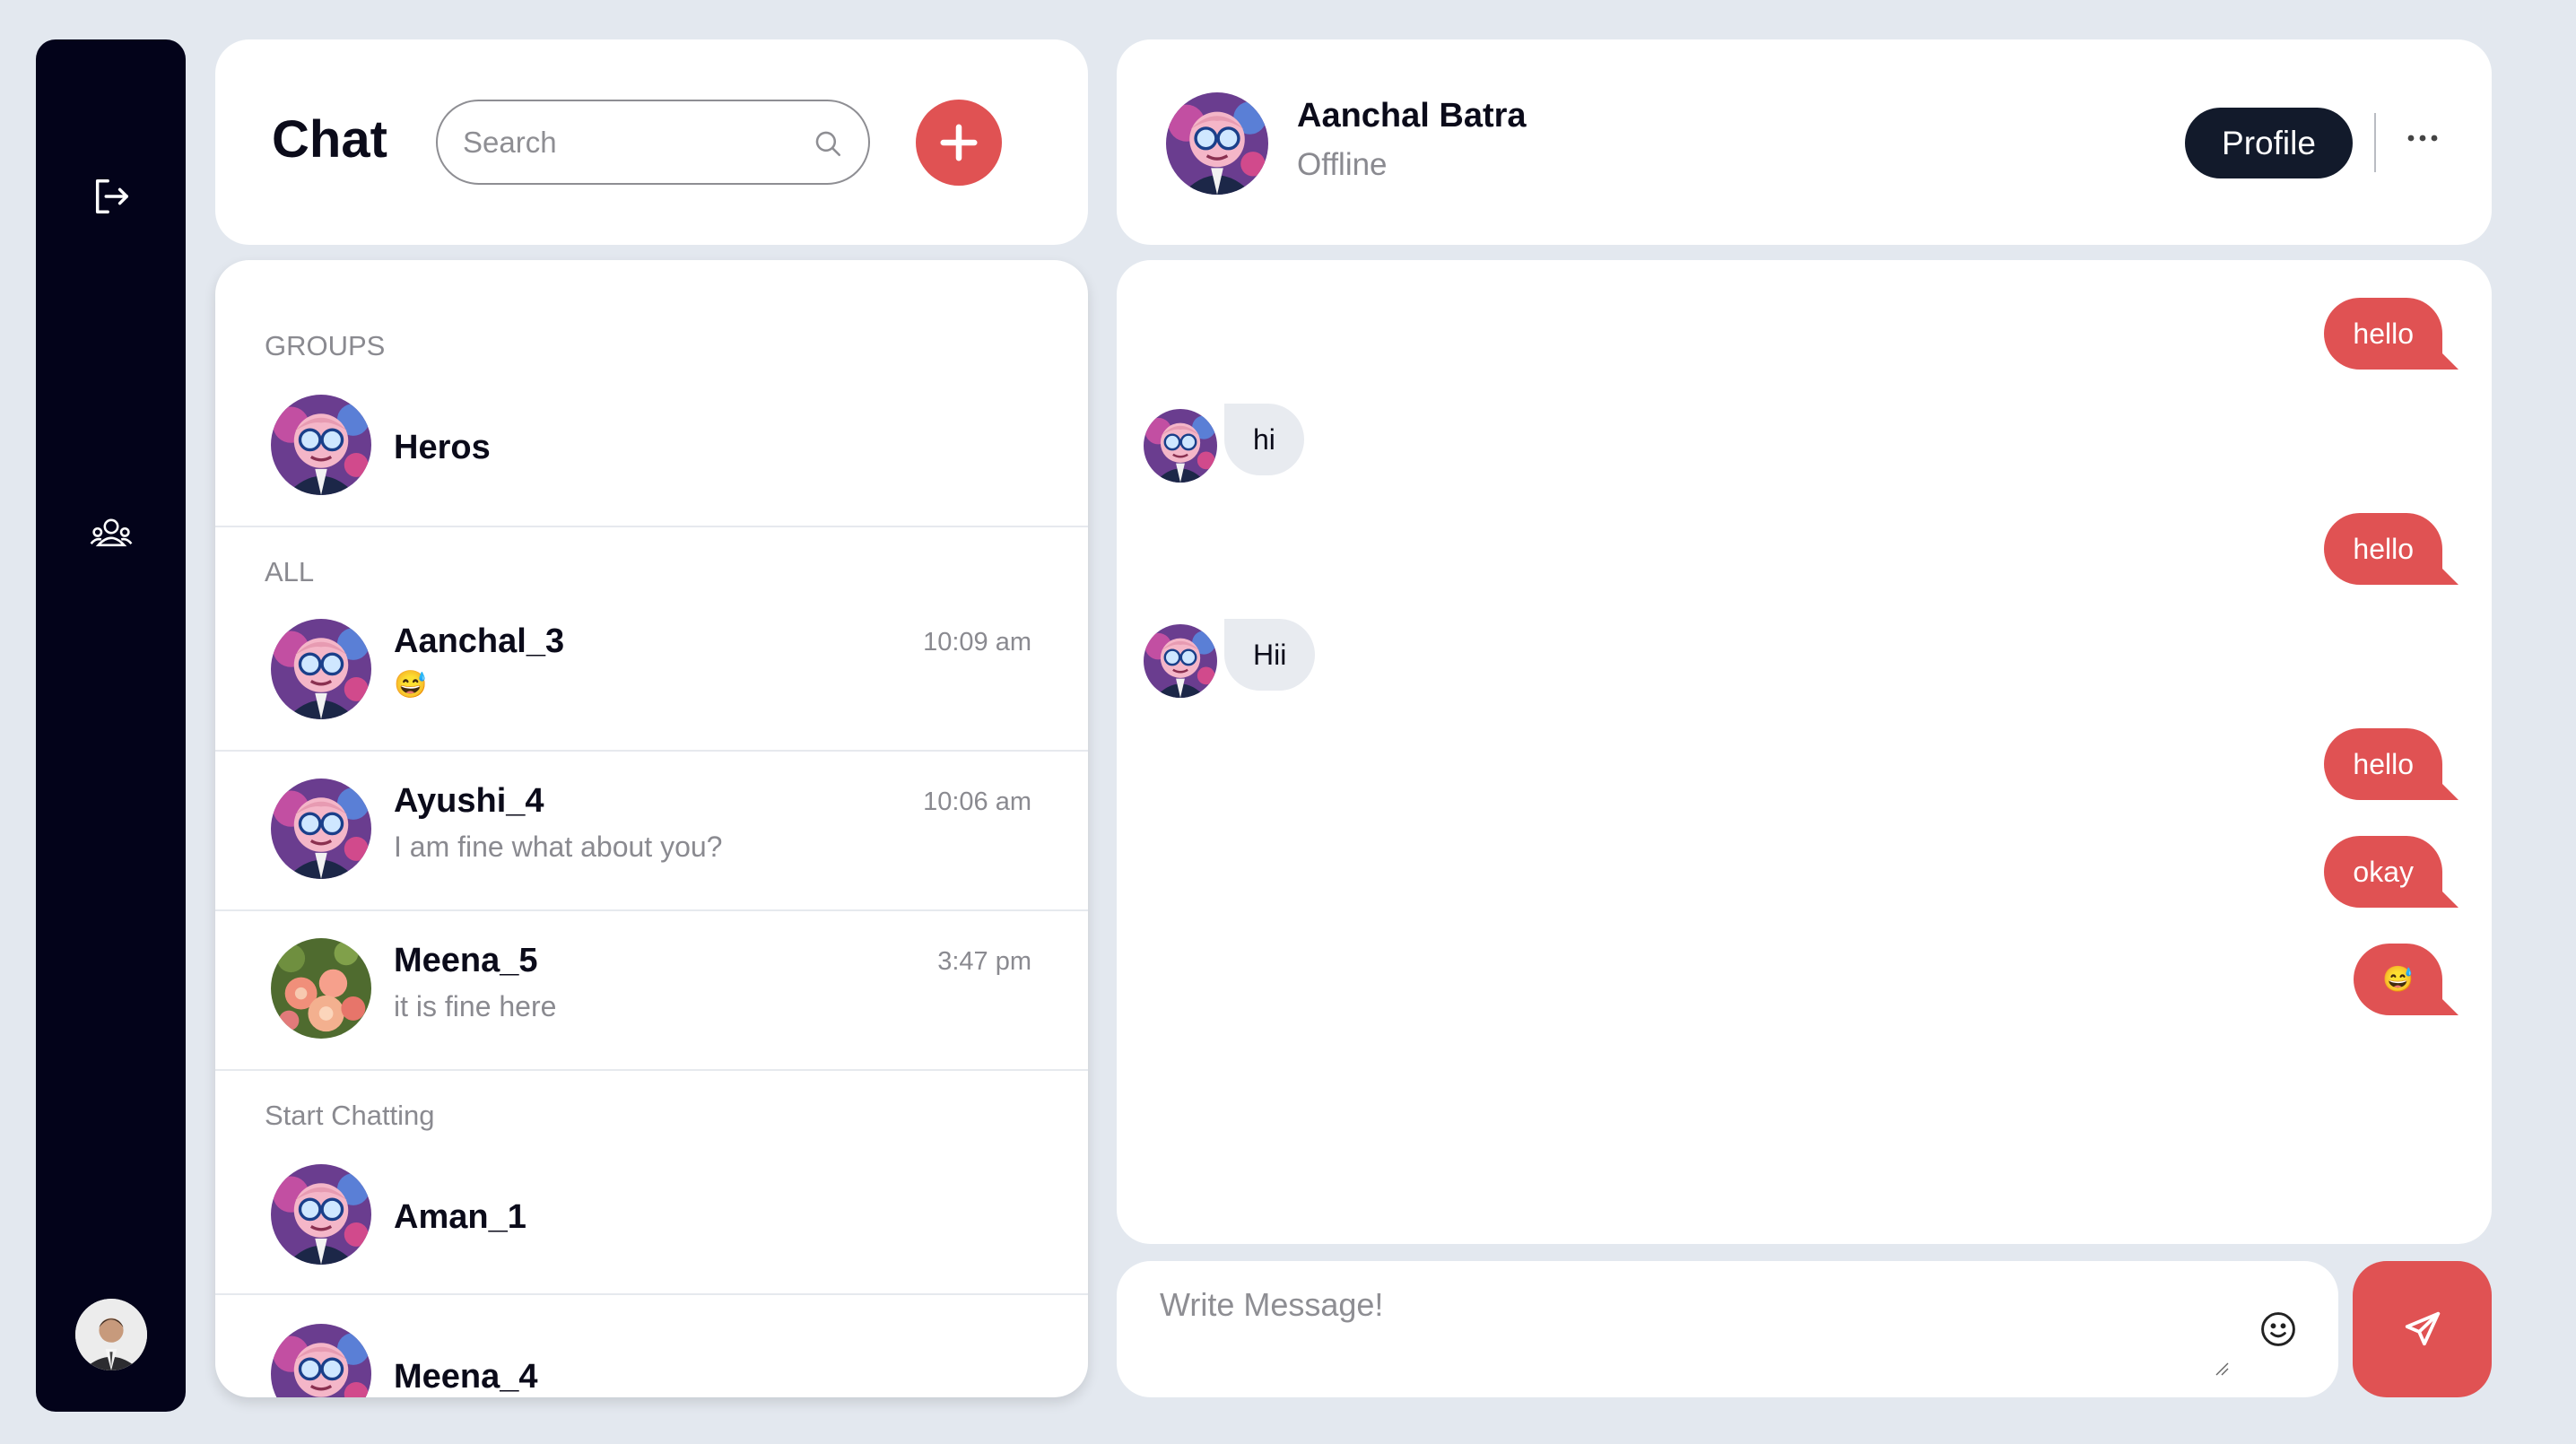  Describe the element at coordinates (2269, 143) in the screenshot. I see `profile-button: Profile` at that location.